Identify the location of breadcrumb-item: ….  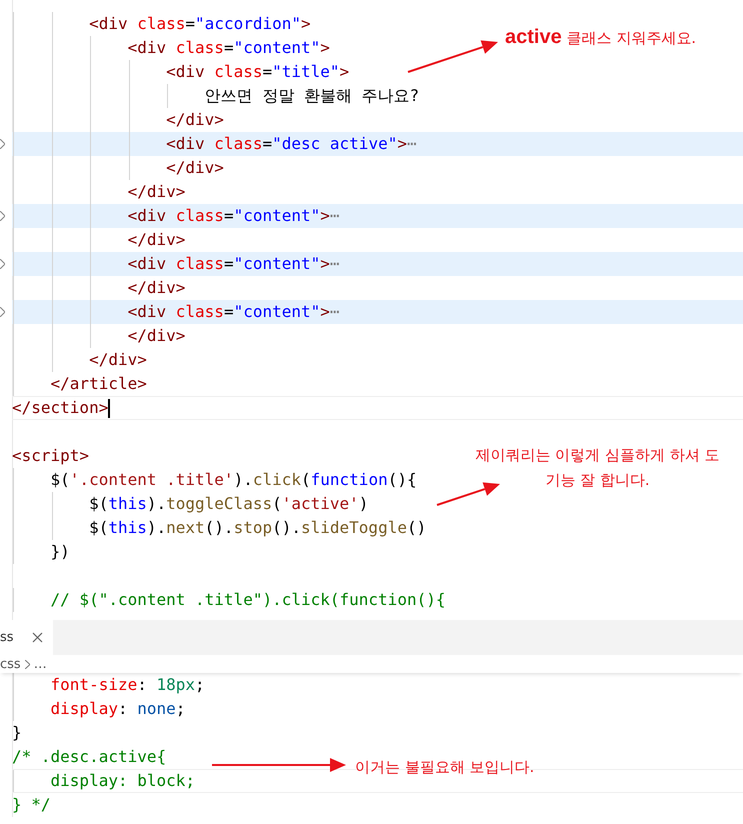
(40, 664).